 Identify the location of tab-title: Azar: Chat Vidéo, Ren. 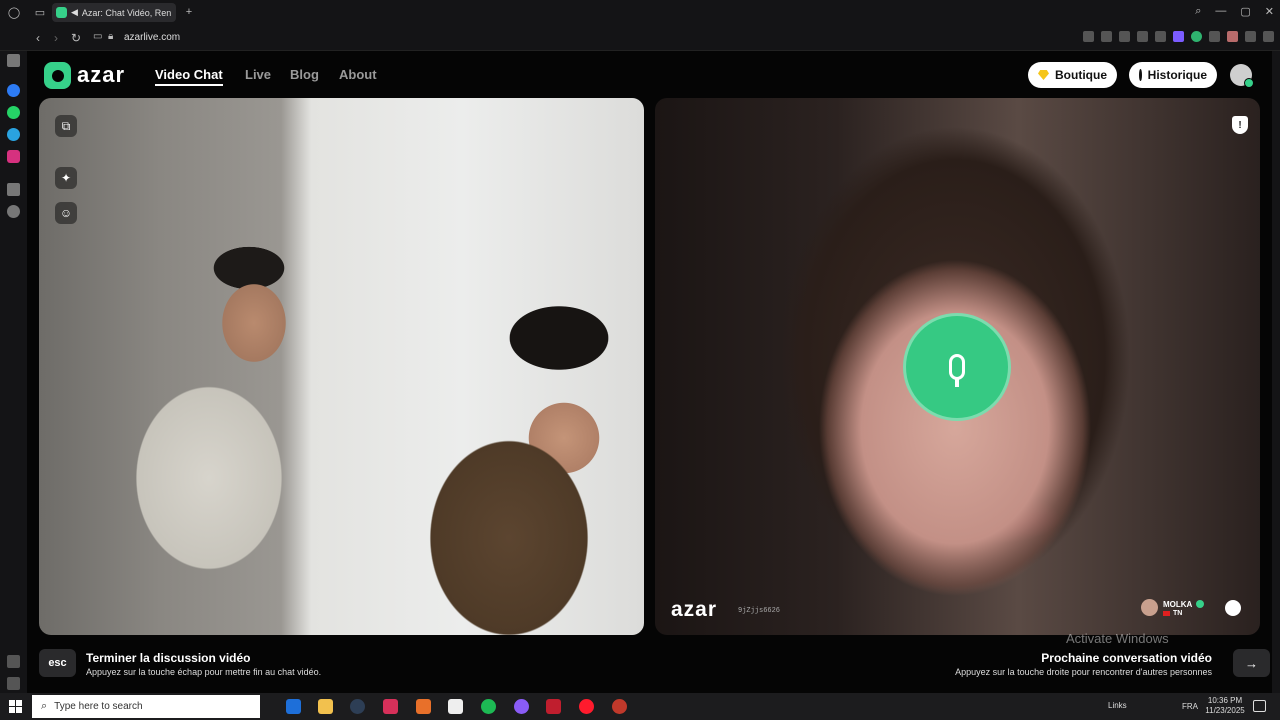
(126, 12).